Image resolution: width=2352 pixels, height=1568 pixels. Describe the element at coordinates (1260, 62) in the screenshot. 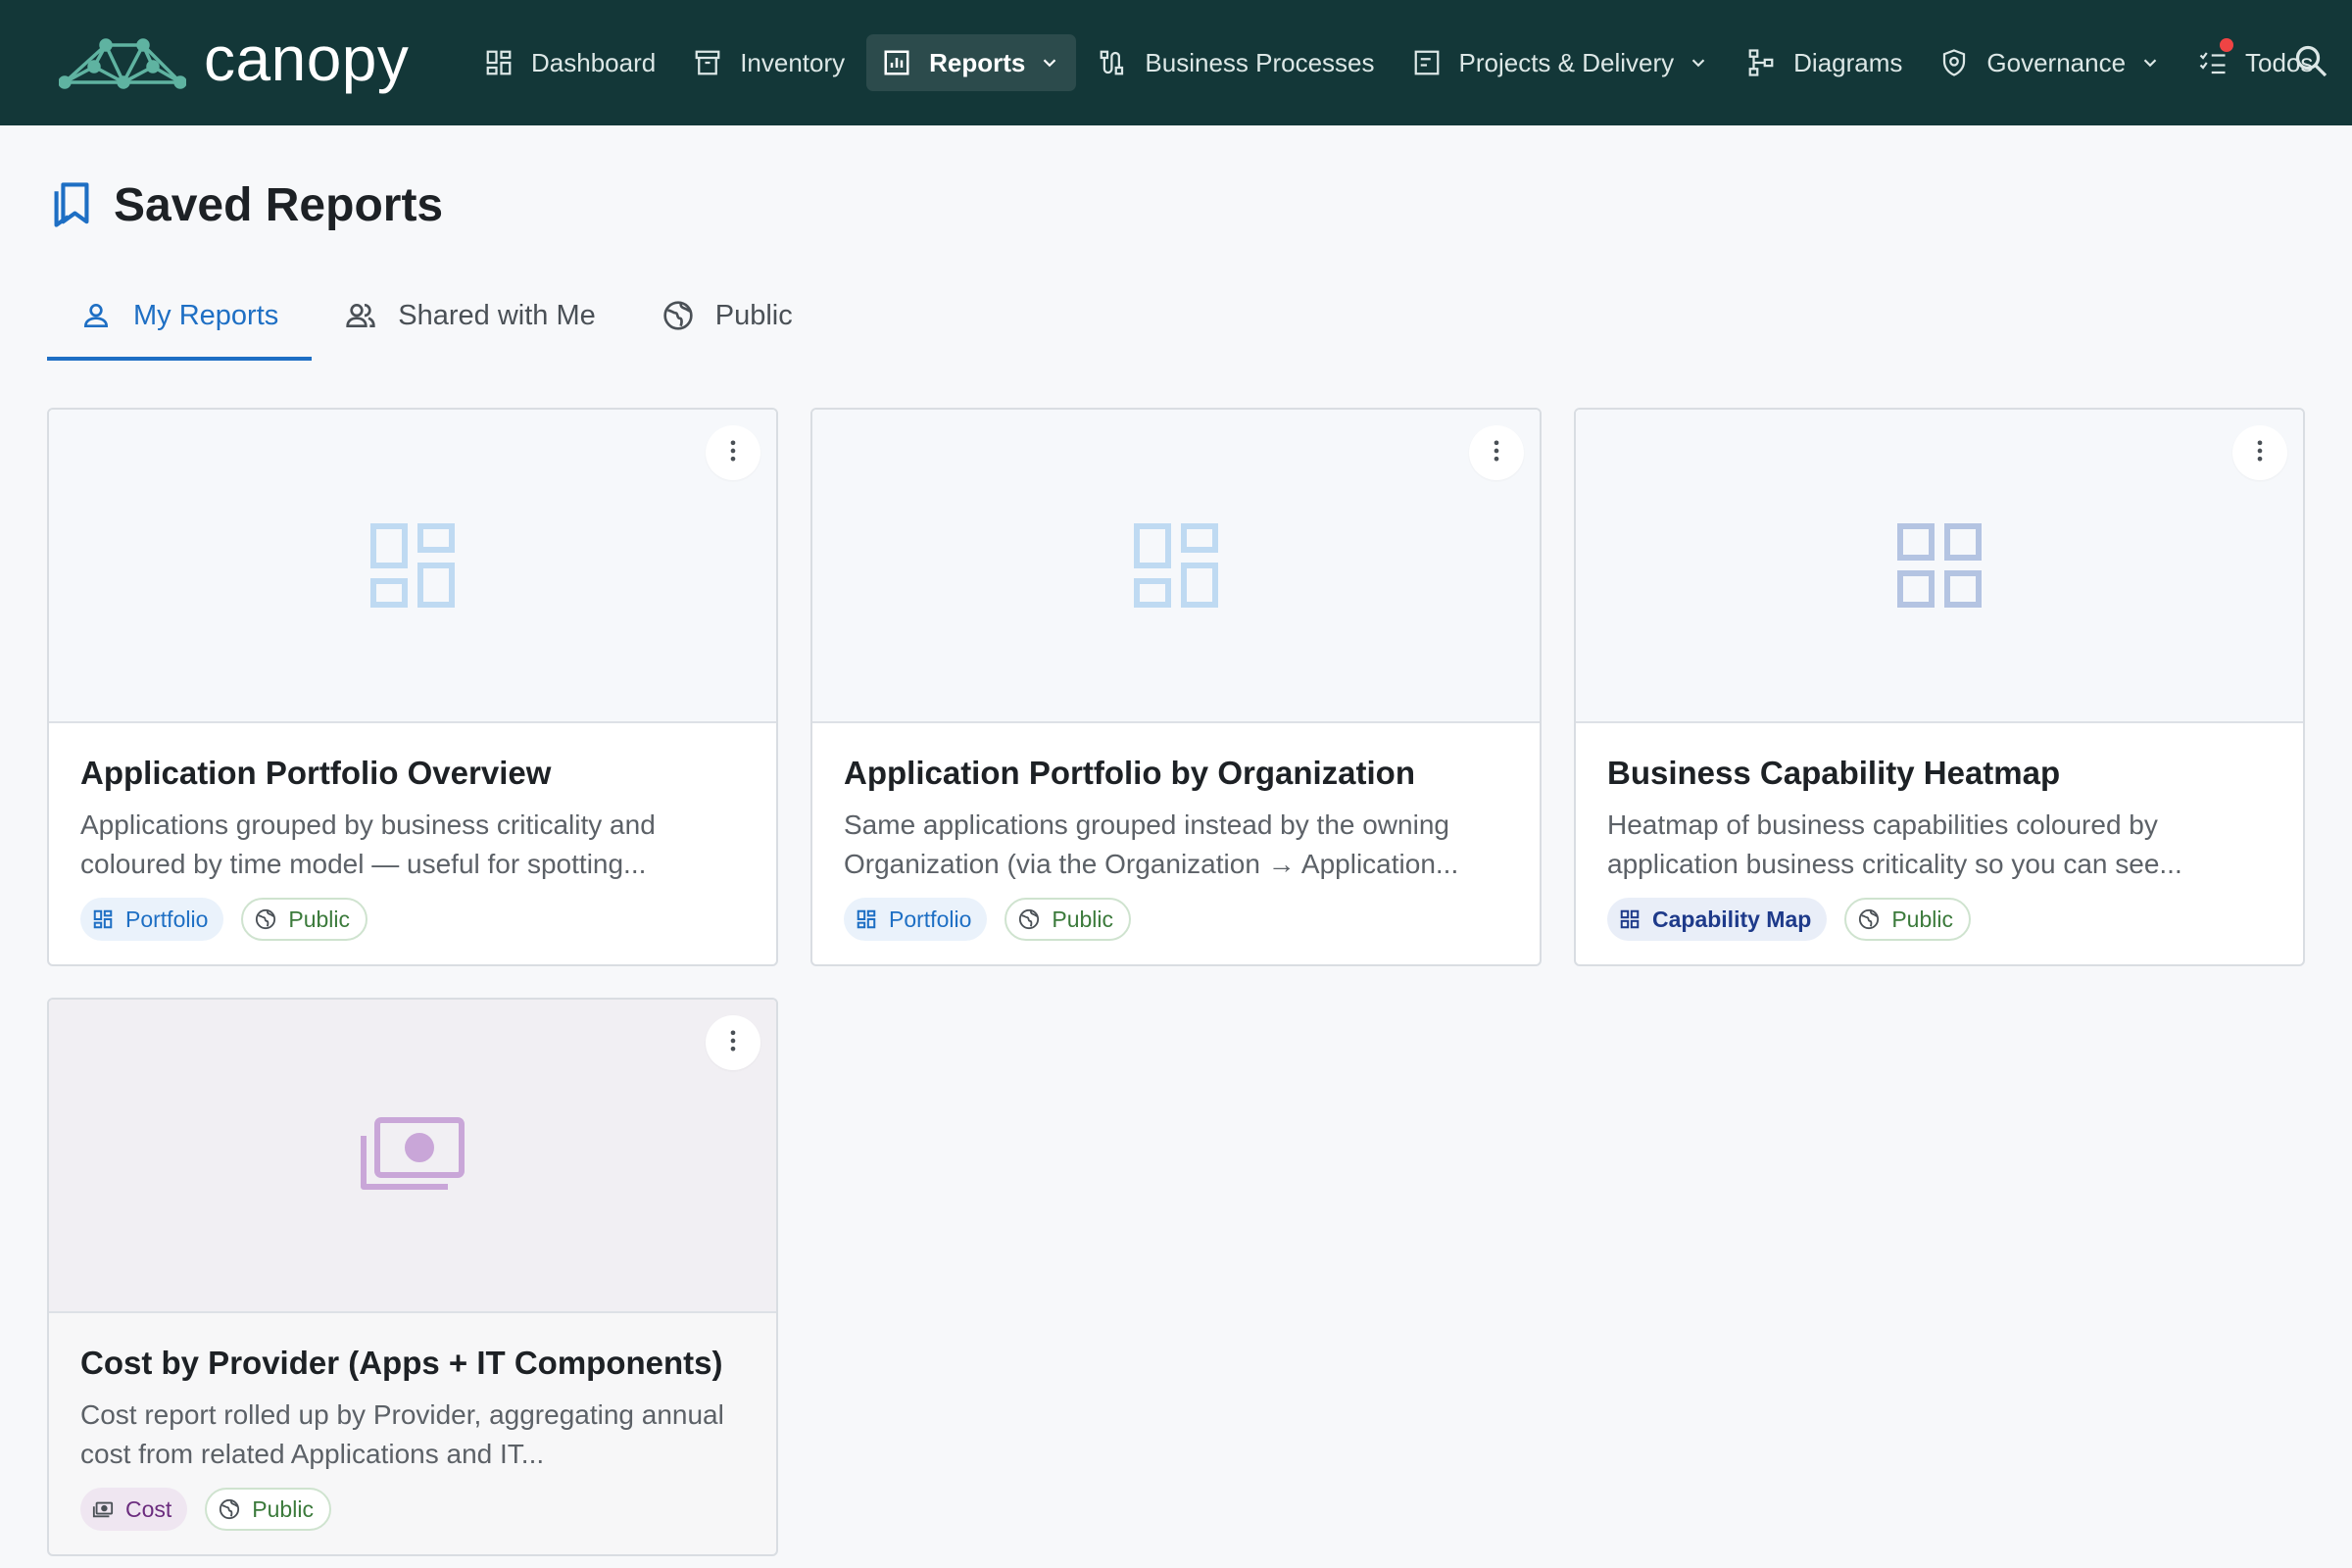

I see `nav-label: Business Processes` at that location.